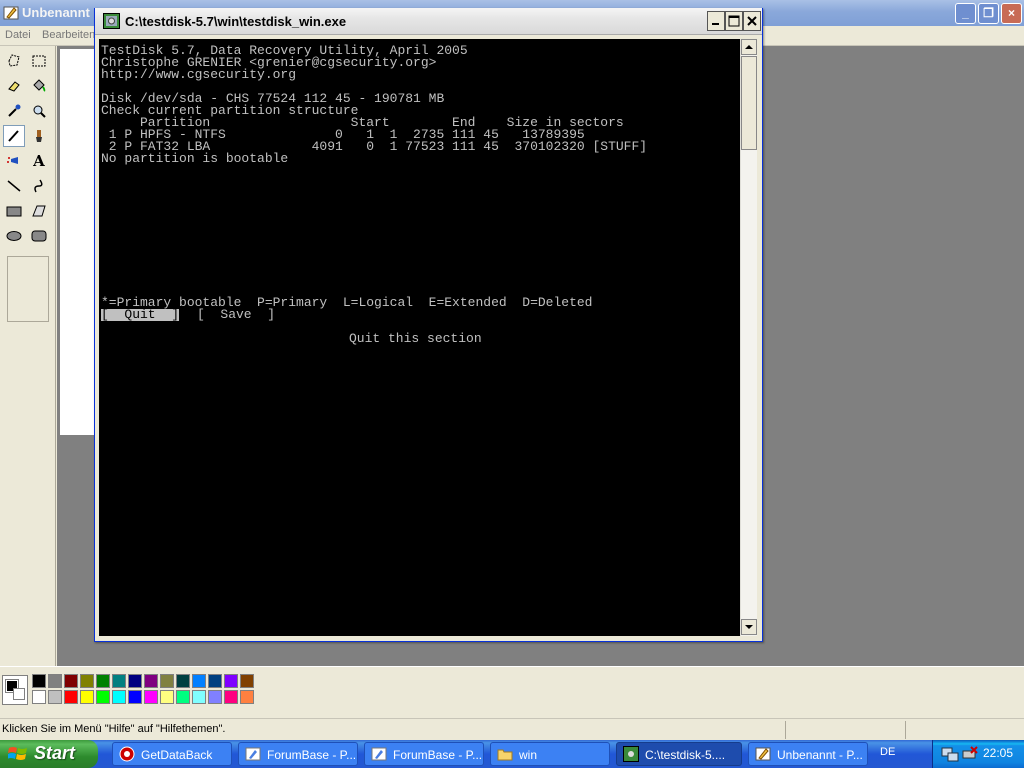  What do you see at coordinates (528, 755) in the screenshot?
I see `task-label: win` at bounding box center [528, 755].